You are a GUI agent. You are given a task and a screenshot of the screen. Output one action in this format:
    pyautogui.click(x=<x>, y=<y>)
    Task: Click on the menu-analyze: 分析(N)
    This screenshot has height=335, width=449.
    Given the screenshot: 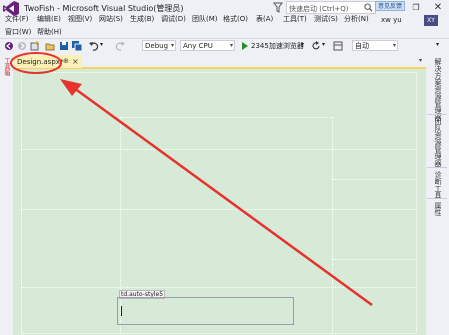 What is the action you would take?
    pyautogui.click(x=356, y=19)
    